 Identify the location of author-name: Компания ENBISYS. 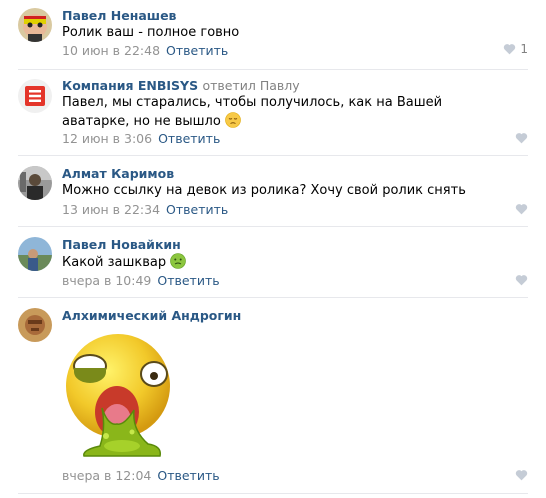
(130, 85).